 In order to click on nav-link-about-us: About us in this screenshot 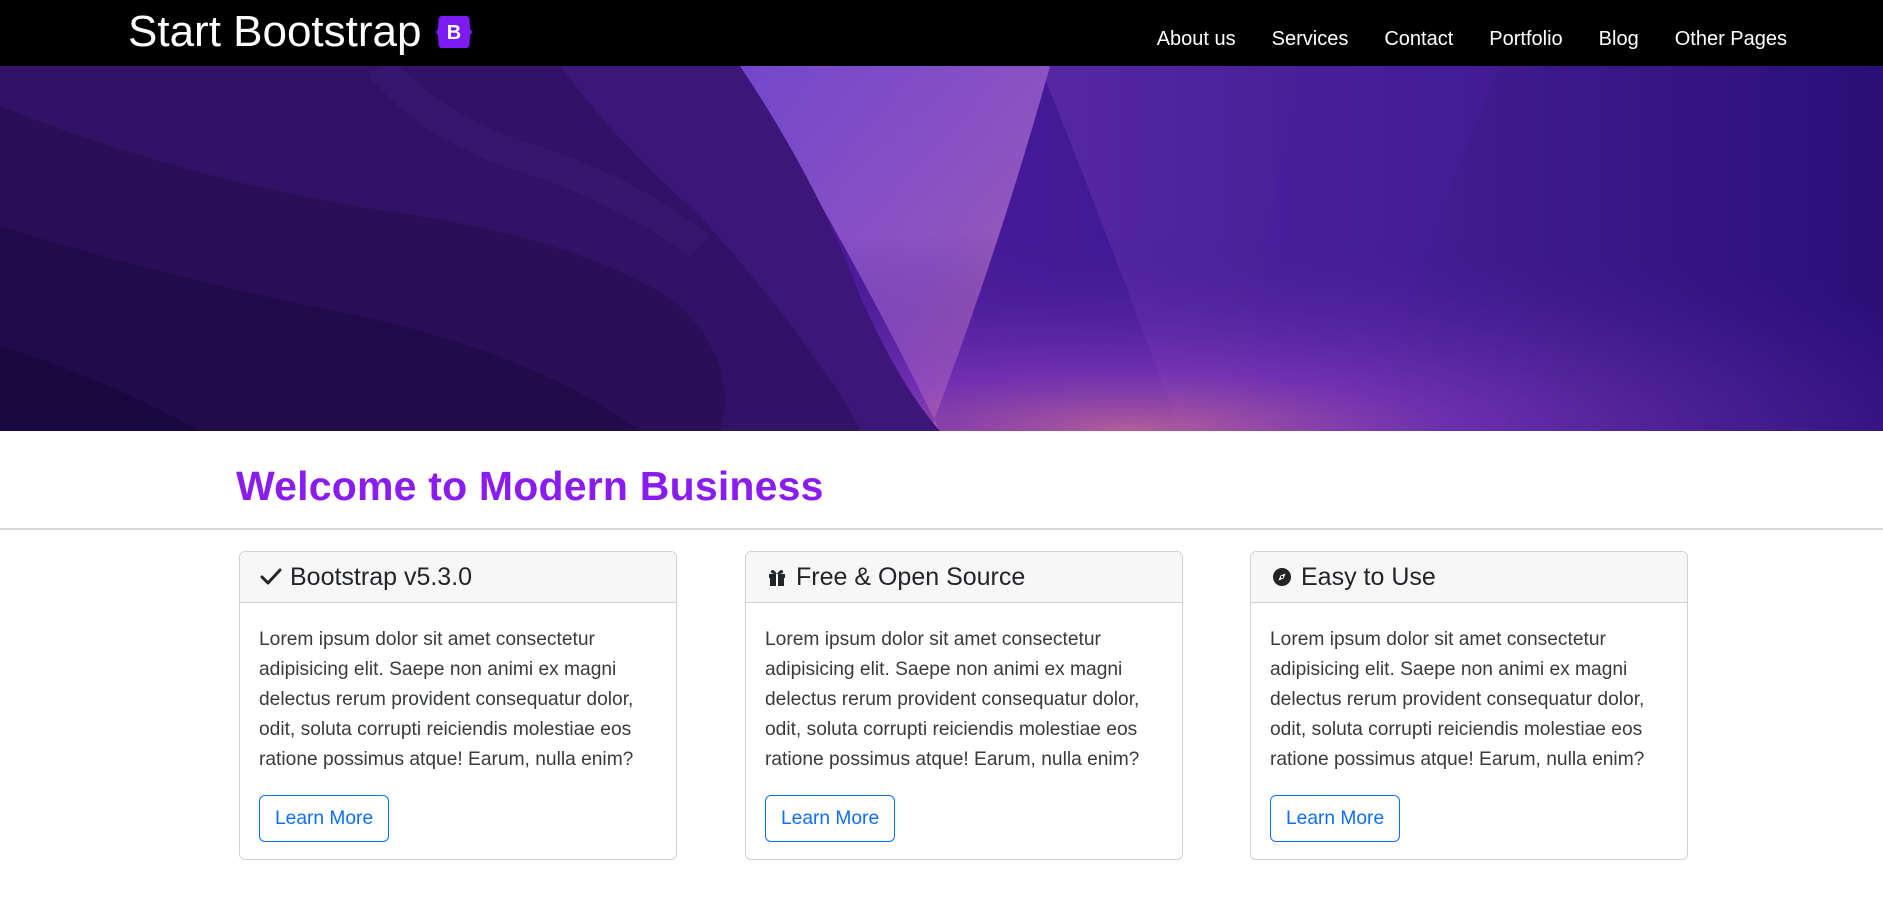, I will do `click(1196, 39)`.